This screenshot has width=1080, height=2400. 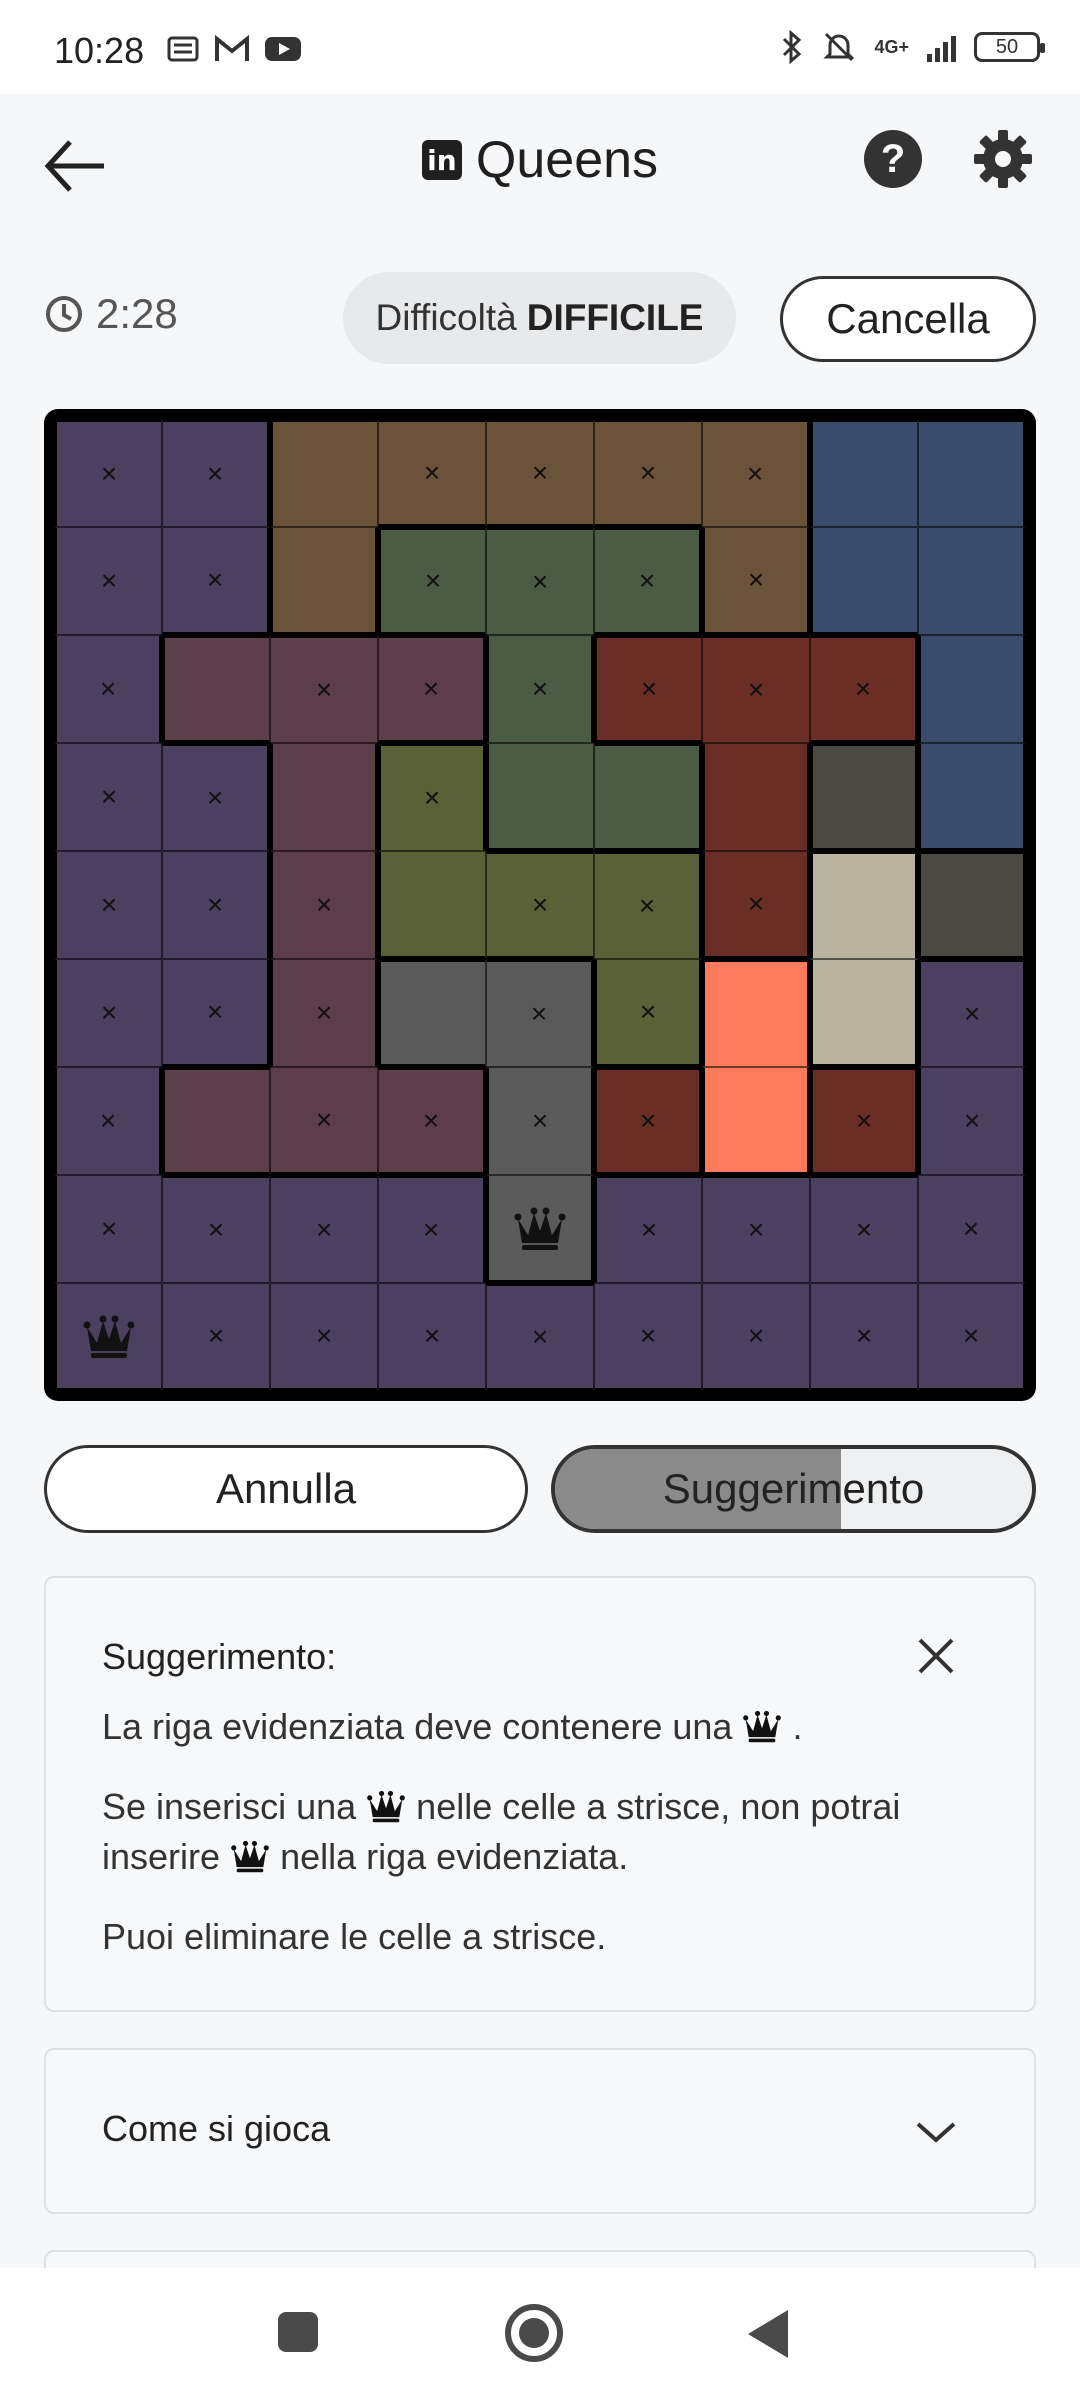 I want to click on undo-button: Annulla, so click(x=286, y=1489).